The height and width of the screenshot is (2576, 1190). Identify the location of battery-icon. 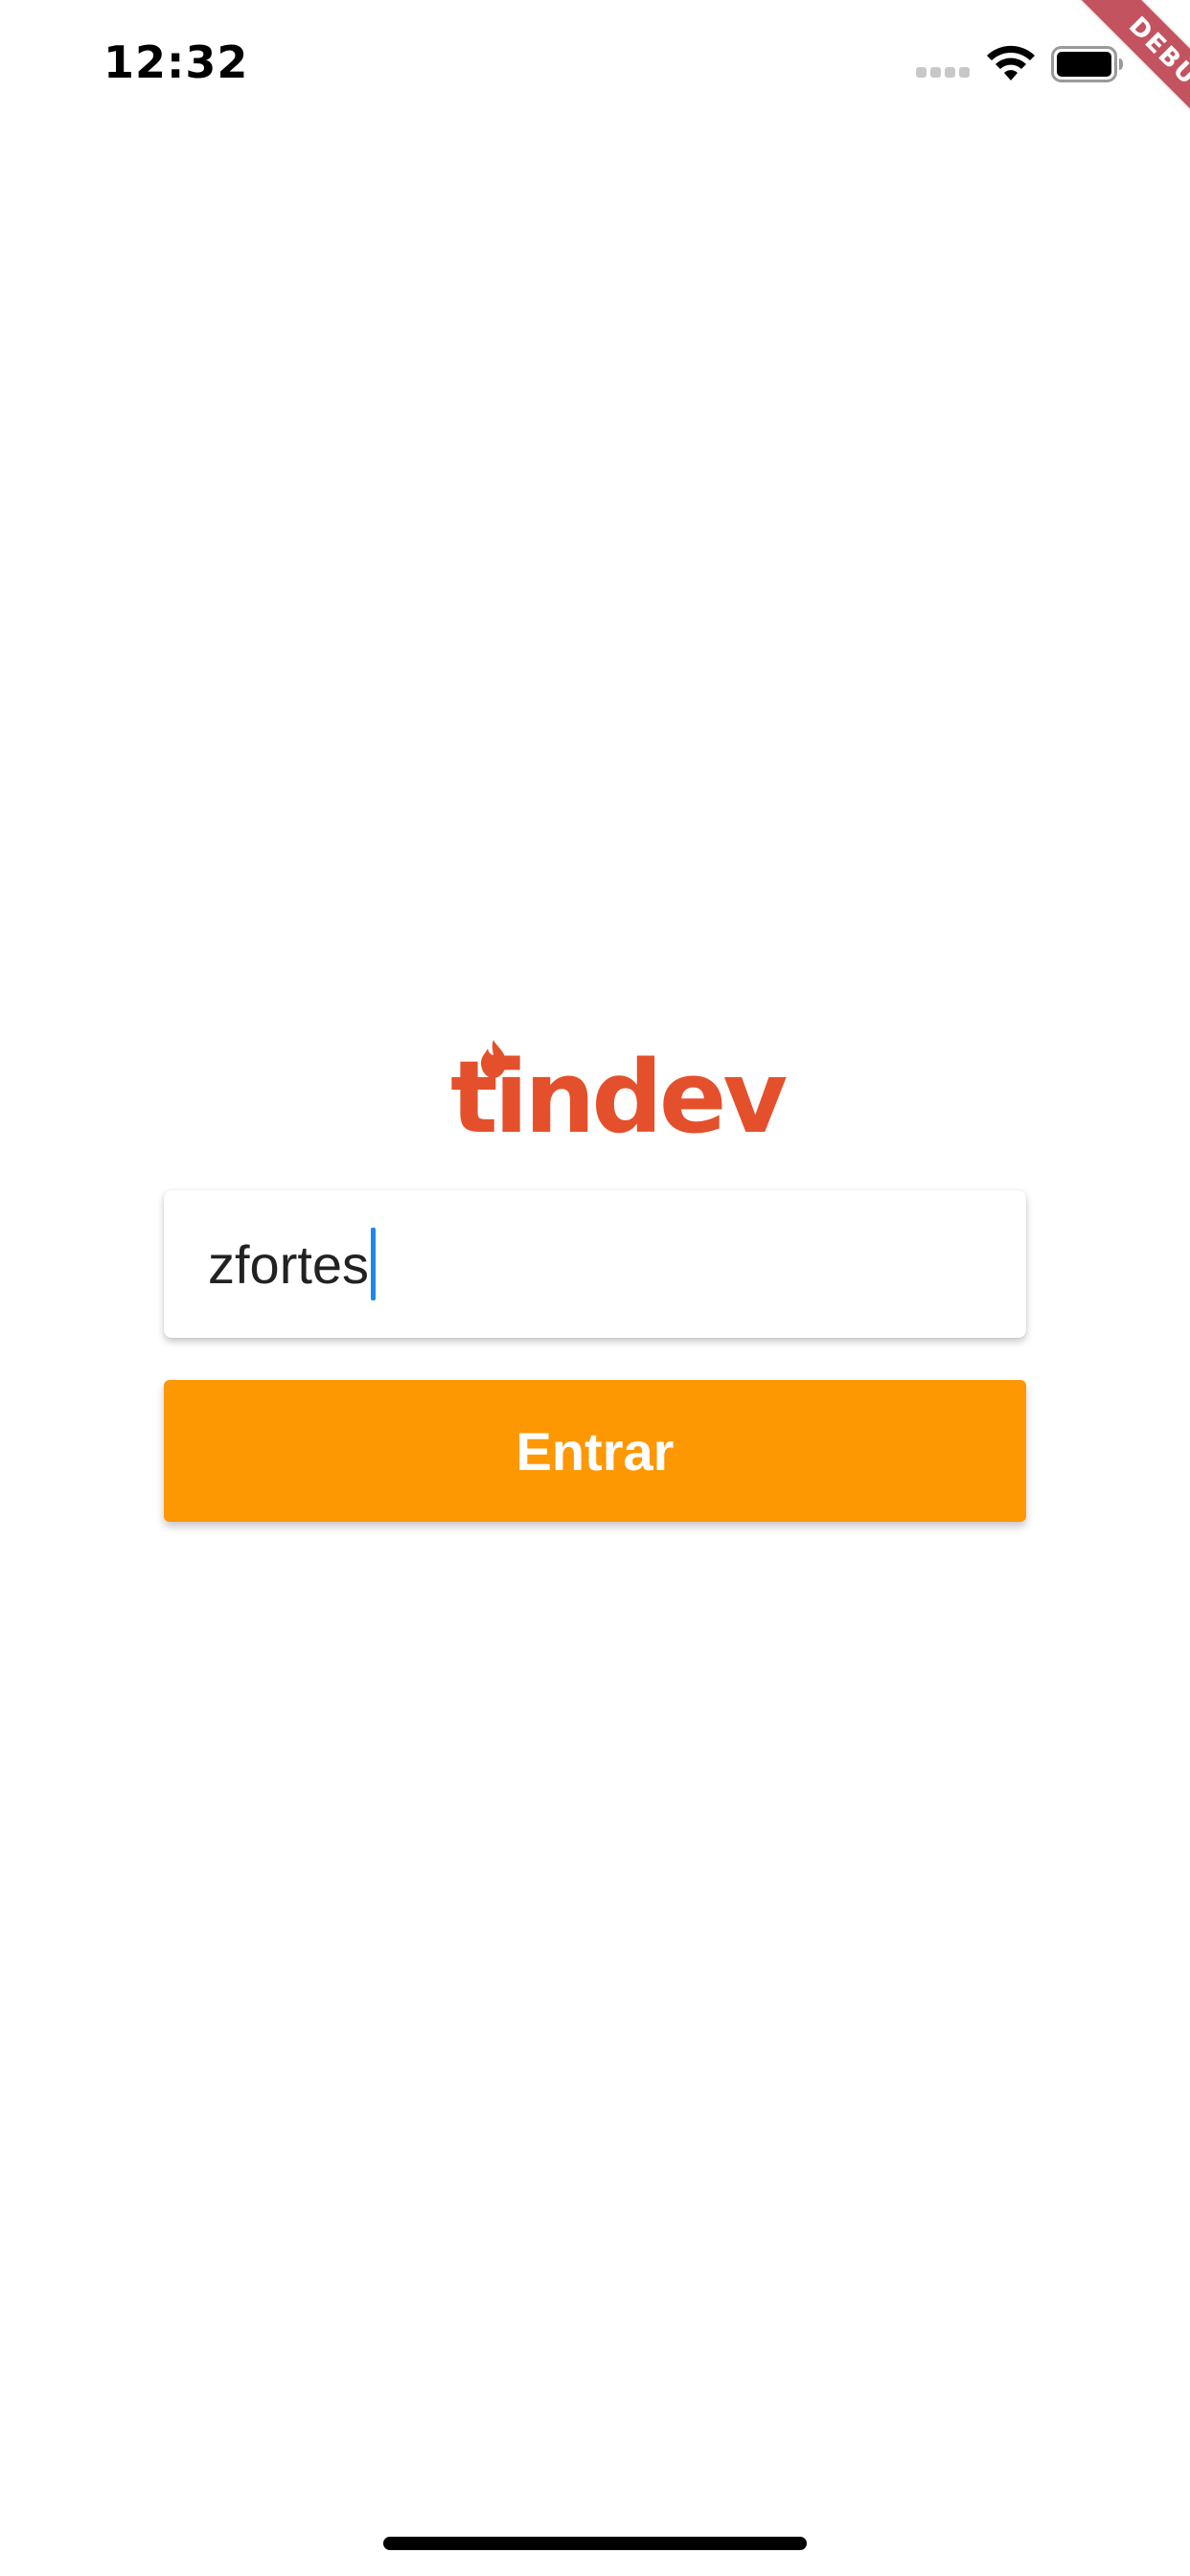
(1087, 64).